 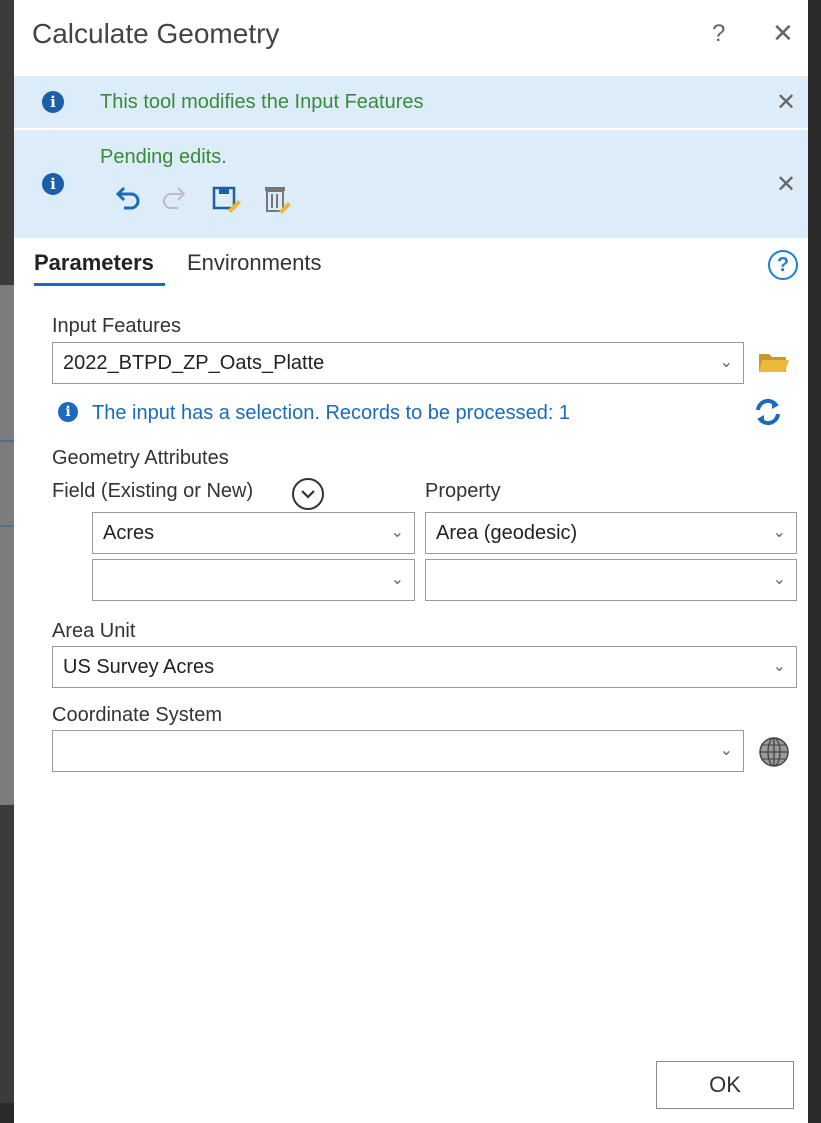 I want to click on undo-icon, so click(x=127, y=199).